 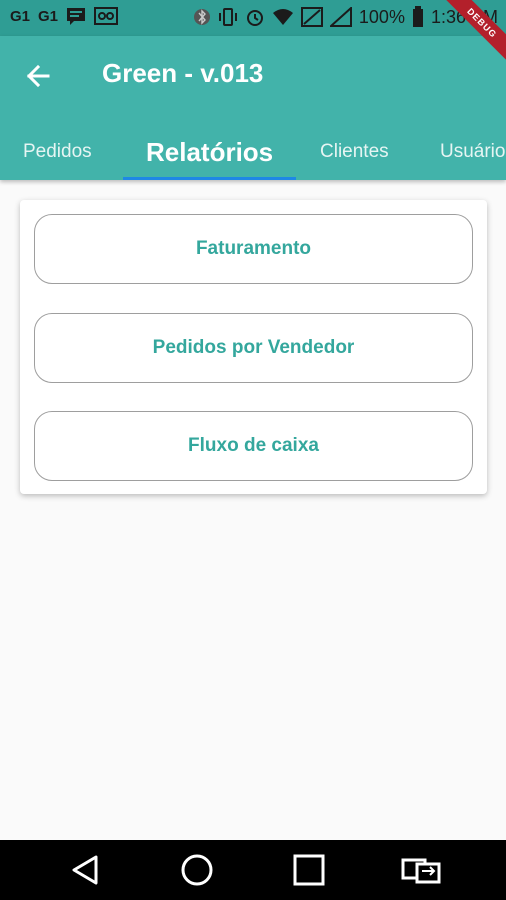 What do you see at coordinates (340, 17) in the screenshot?
I see `signal-icon` at bounding box center [340, 17].